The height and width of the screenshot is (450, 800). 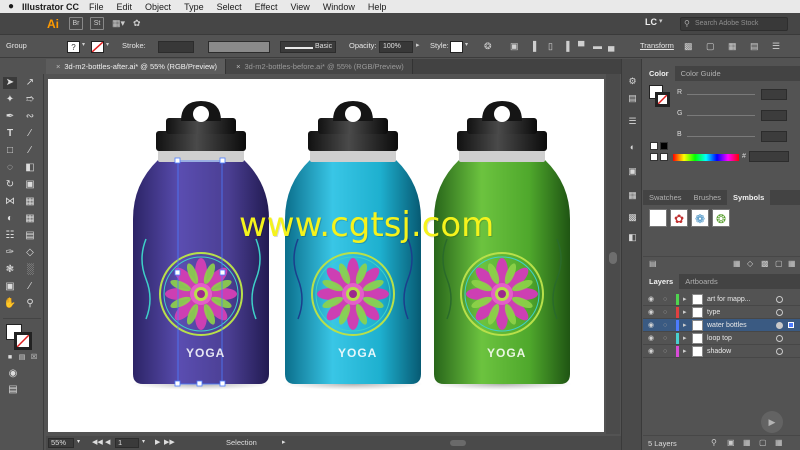 I want to click on brush-definition: Basic, so click(x=308, y=47).